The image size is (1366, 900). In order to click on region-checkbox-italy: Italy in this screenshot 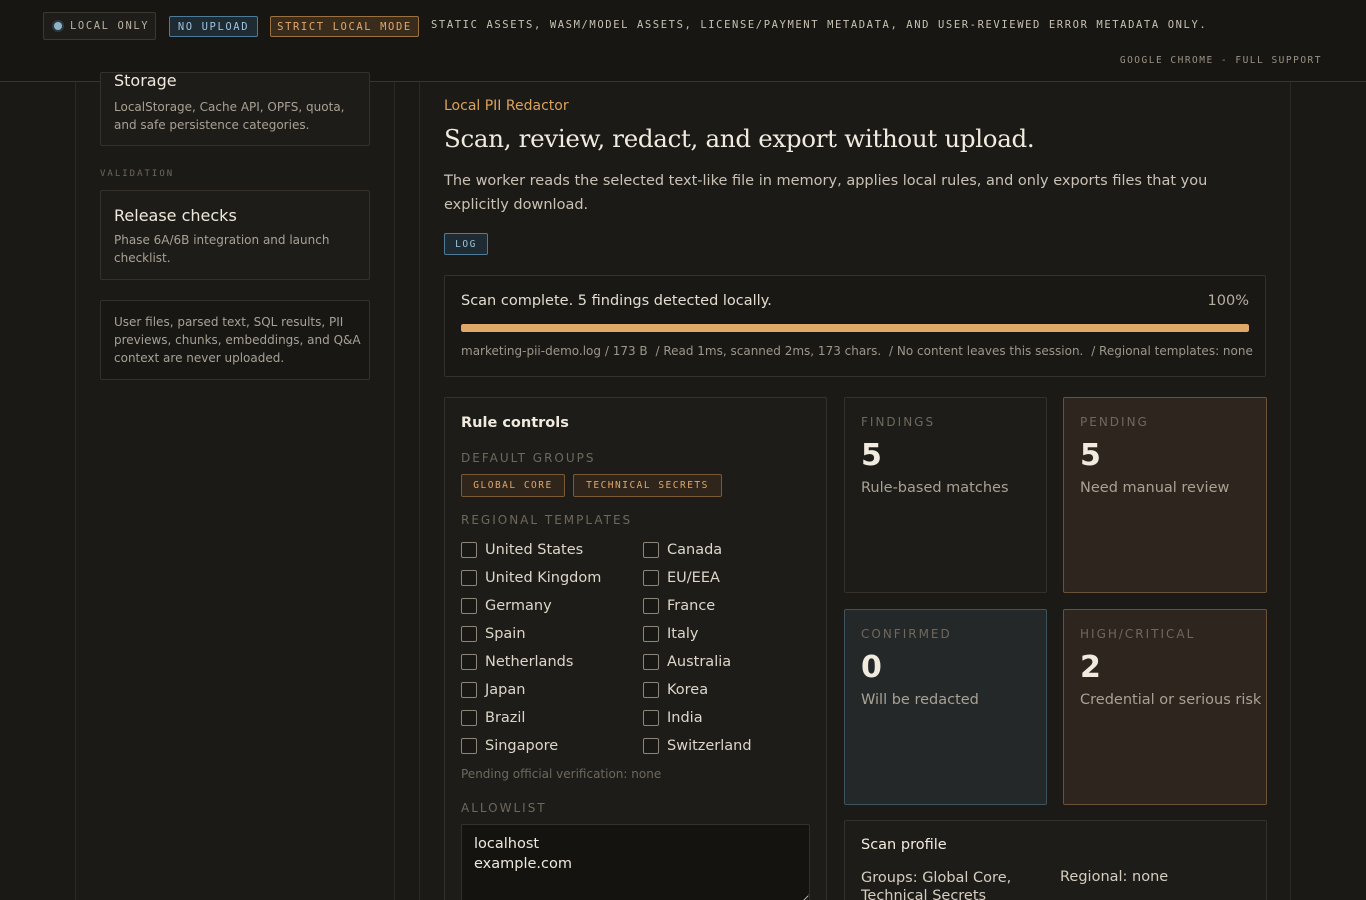, I will do `click(670, 634)`.